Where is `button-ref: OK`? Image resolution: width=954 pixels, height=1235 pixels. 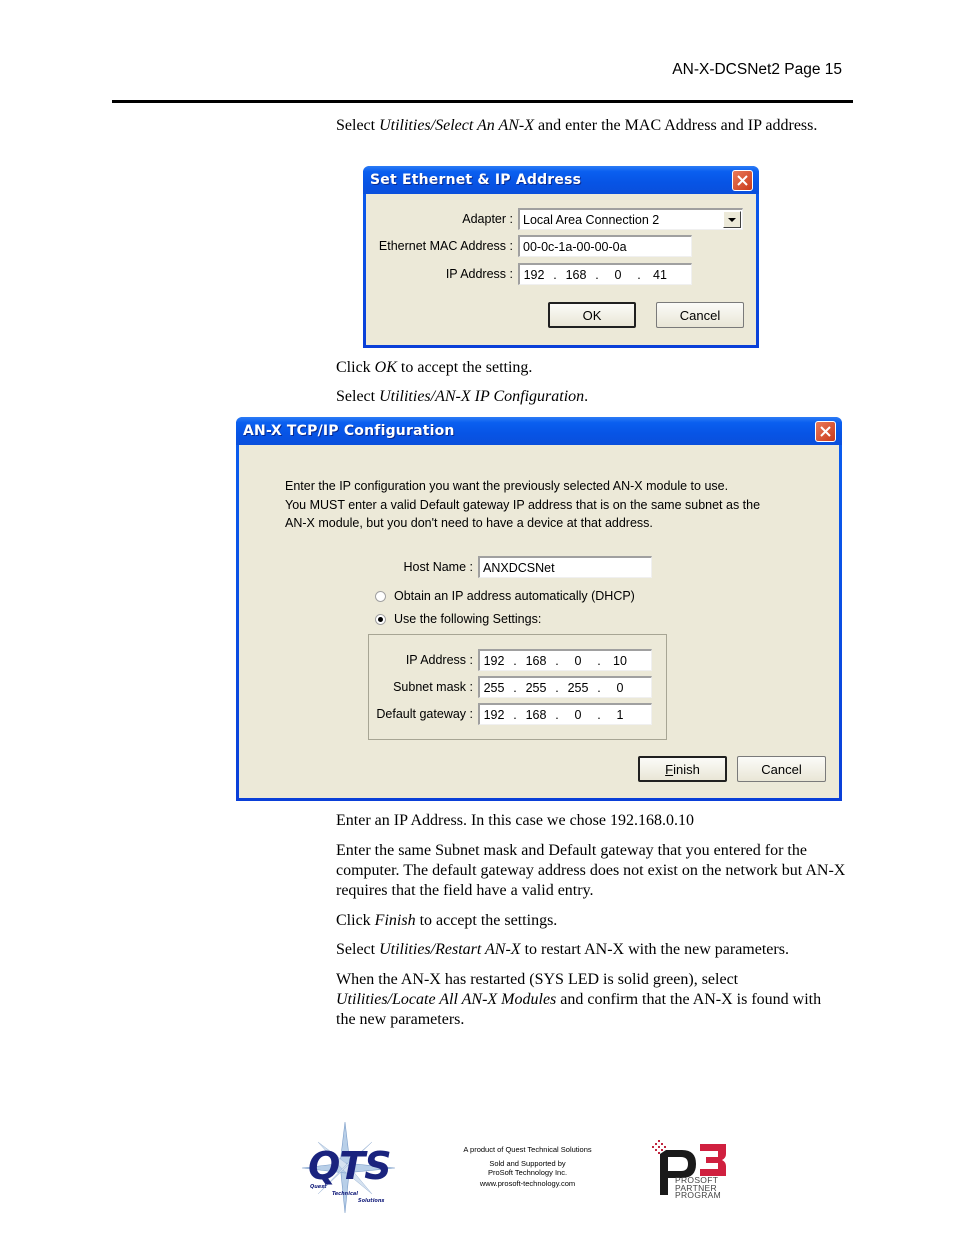
button-ref: OK is located at coordinates (385, 367).